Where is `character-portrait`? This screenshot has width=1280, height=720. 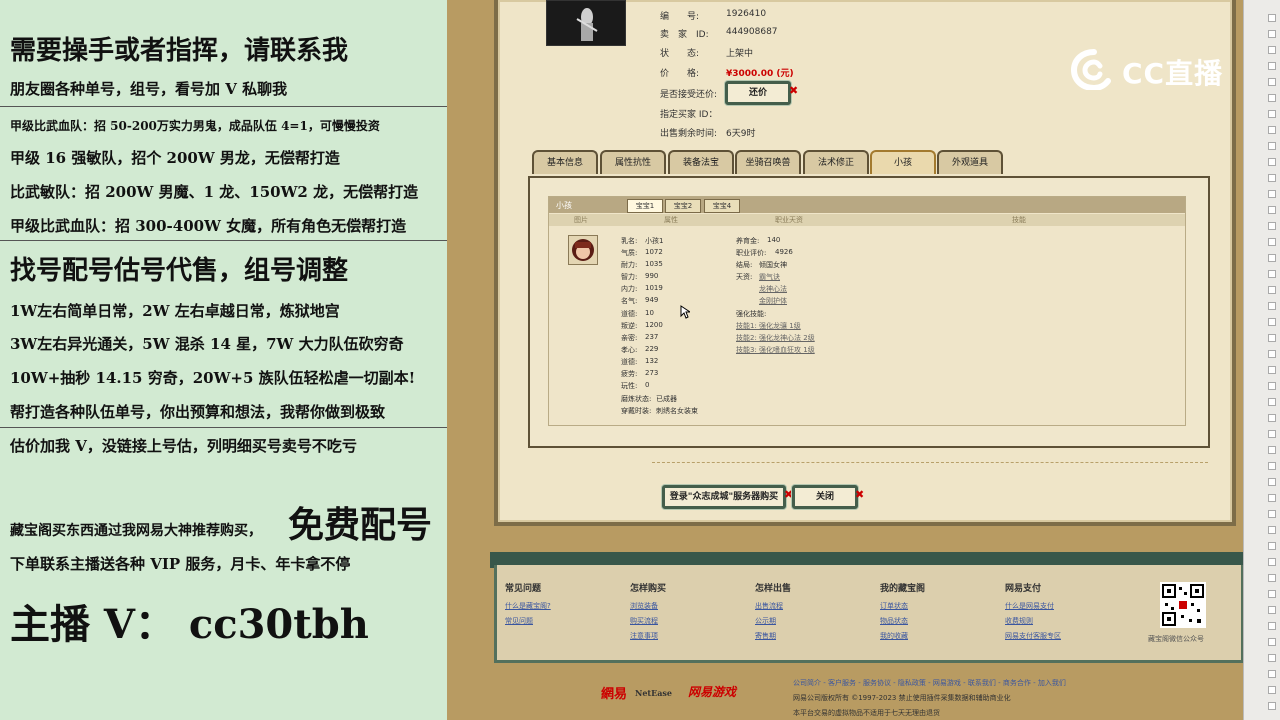
character-portrait is located at coordinates (586, 23).